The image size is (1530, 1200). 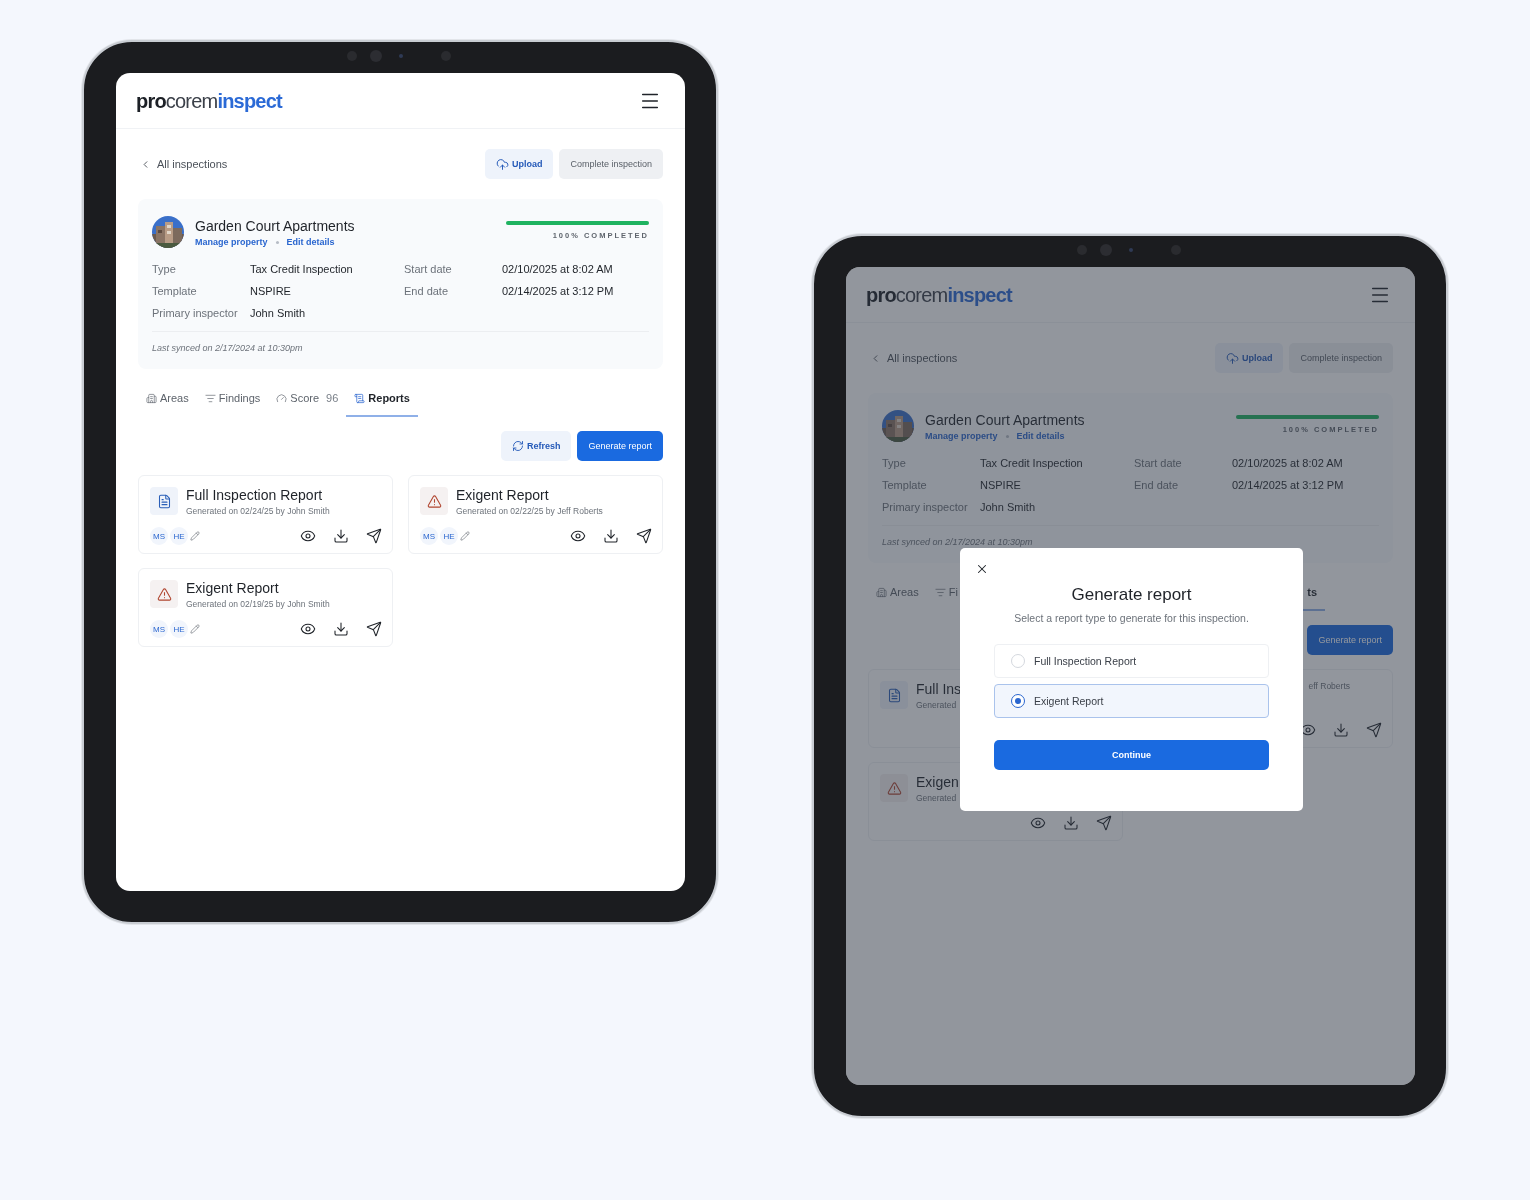 I want to click on tab: Score 96, so click(x=307, y=399).